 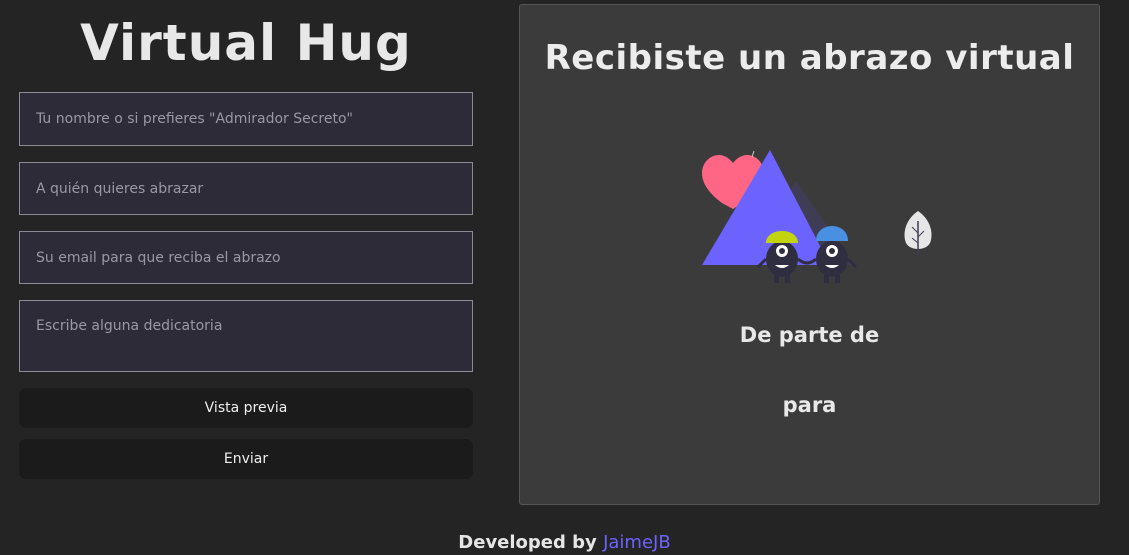 I want to click on right-character-icon, so click(x=837, y=254).